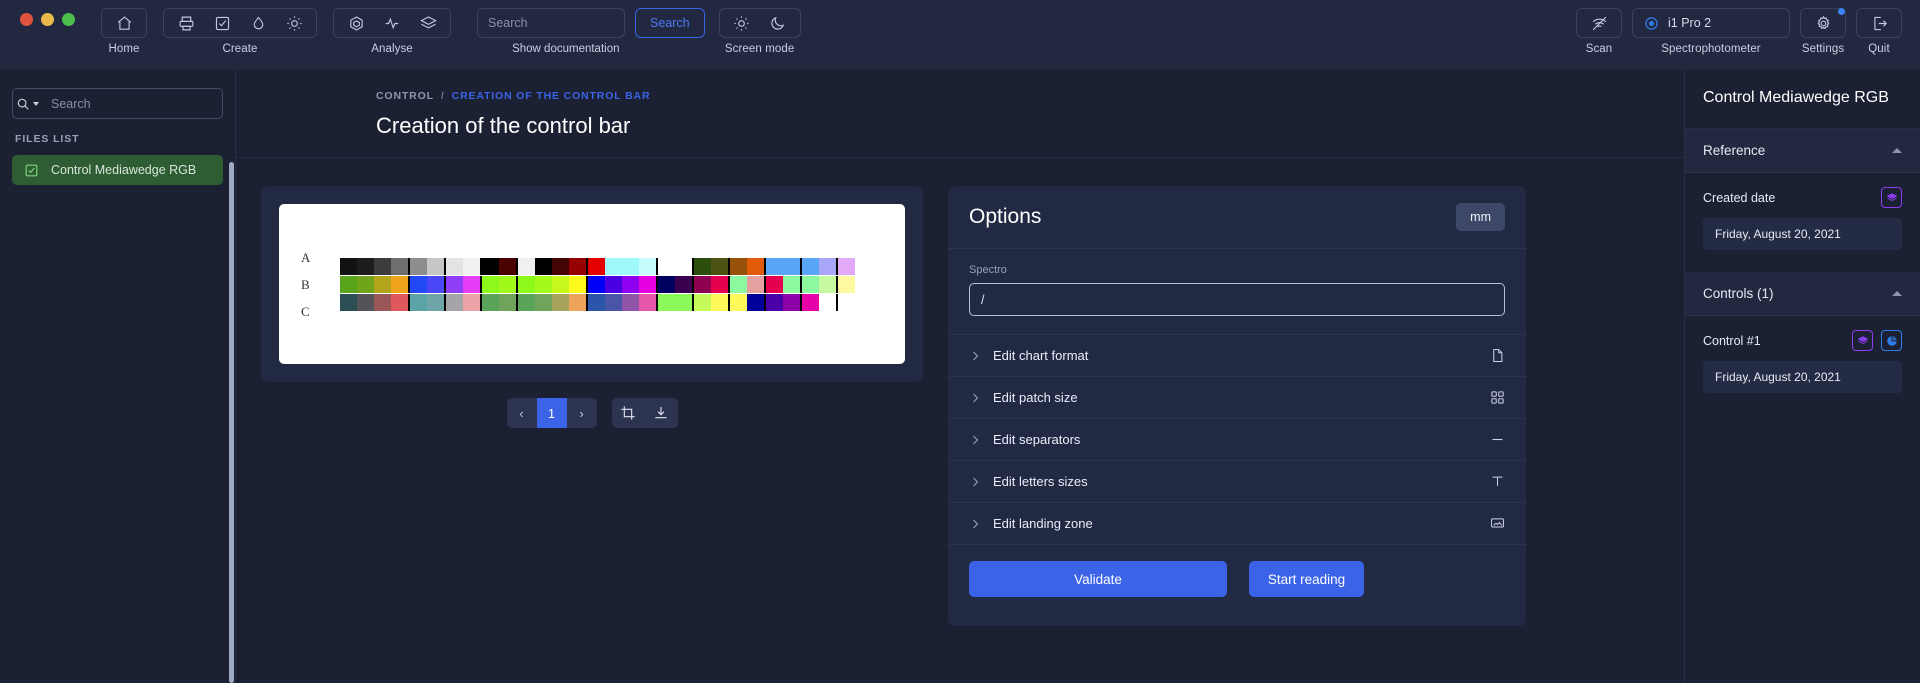 Image resolution: width=1920 pixels, height=683 pixels. What do you see at coordinates (405, 96) in the screenshot?
I see `breadcrumb-parent: CONTROL` at bounding box center [405, 96].